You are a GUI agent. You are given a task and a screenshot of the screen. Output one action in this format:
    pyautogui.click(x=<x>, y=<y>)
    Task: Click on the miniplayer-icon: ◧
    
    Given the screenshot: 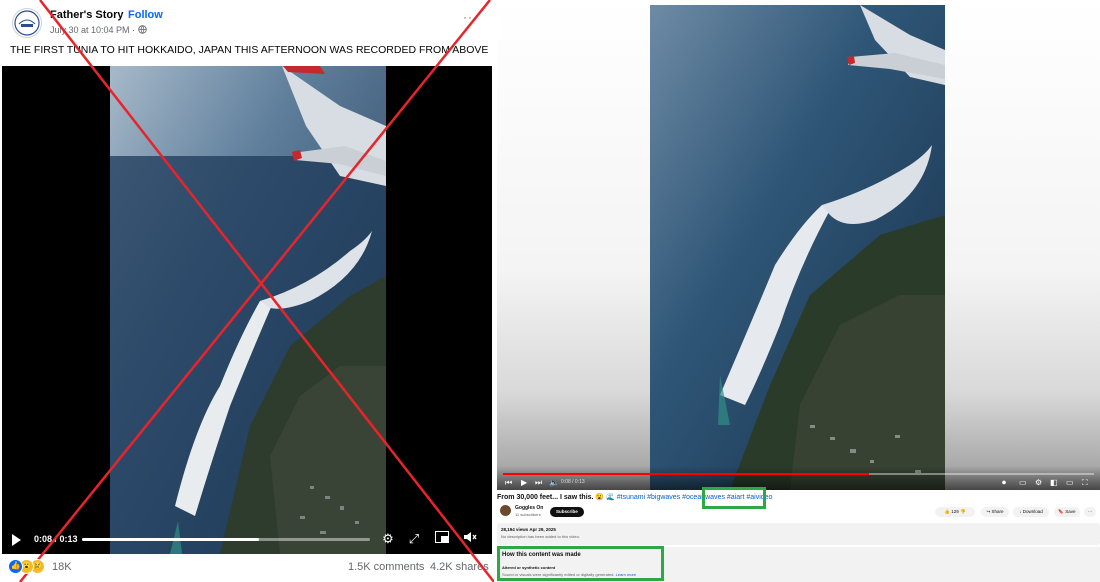 What is the action you would take?
    pyautogui.click(x=1054, y=483)
    